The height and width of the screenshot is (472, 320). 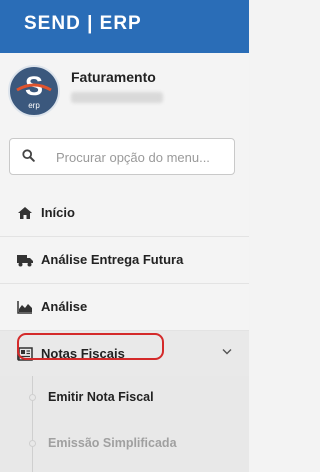 I want to click on home-icon, so click(x=25, y=213).